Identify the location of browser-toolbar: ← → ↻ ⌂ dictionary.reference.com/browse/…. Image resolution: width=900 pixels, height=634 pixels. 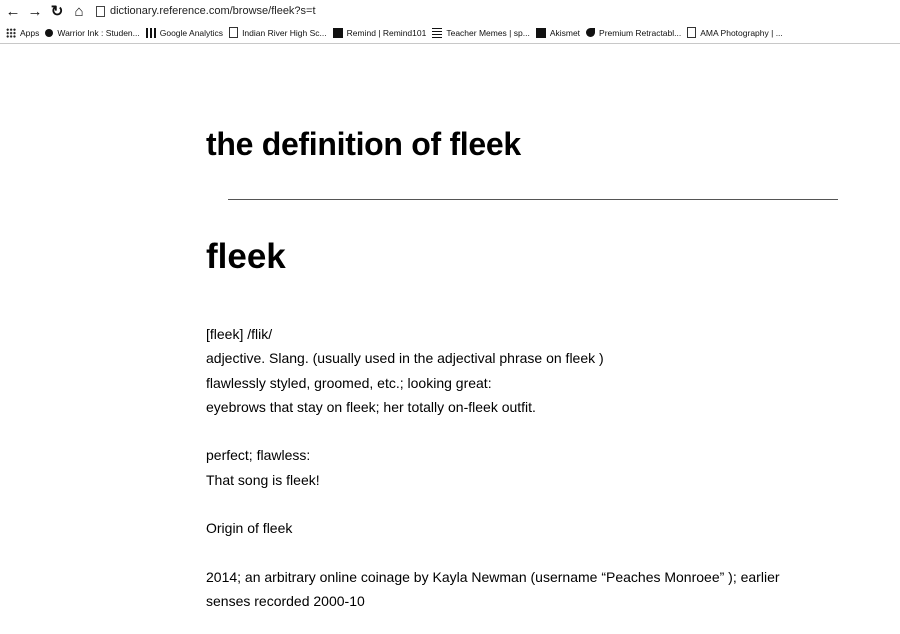
(450, 11).